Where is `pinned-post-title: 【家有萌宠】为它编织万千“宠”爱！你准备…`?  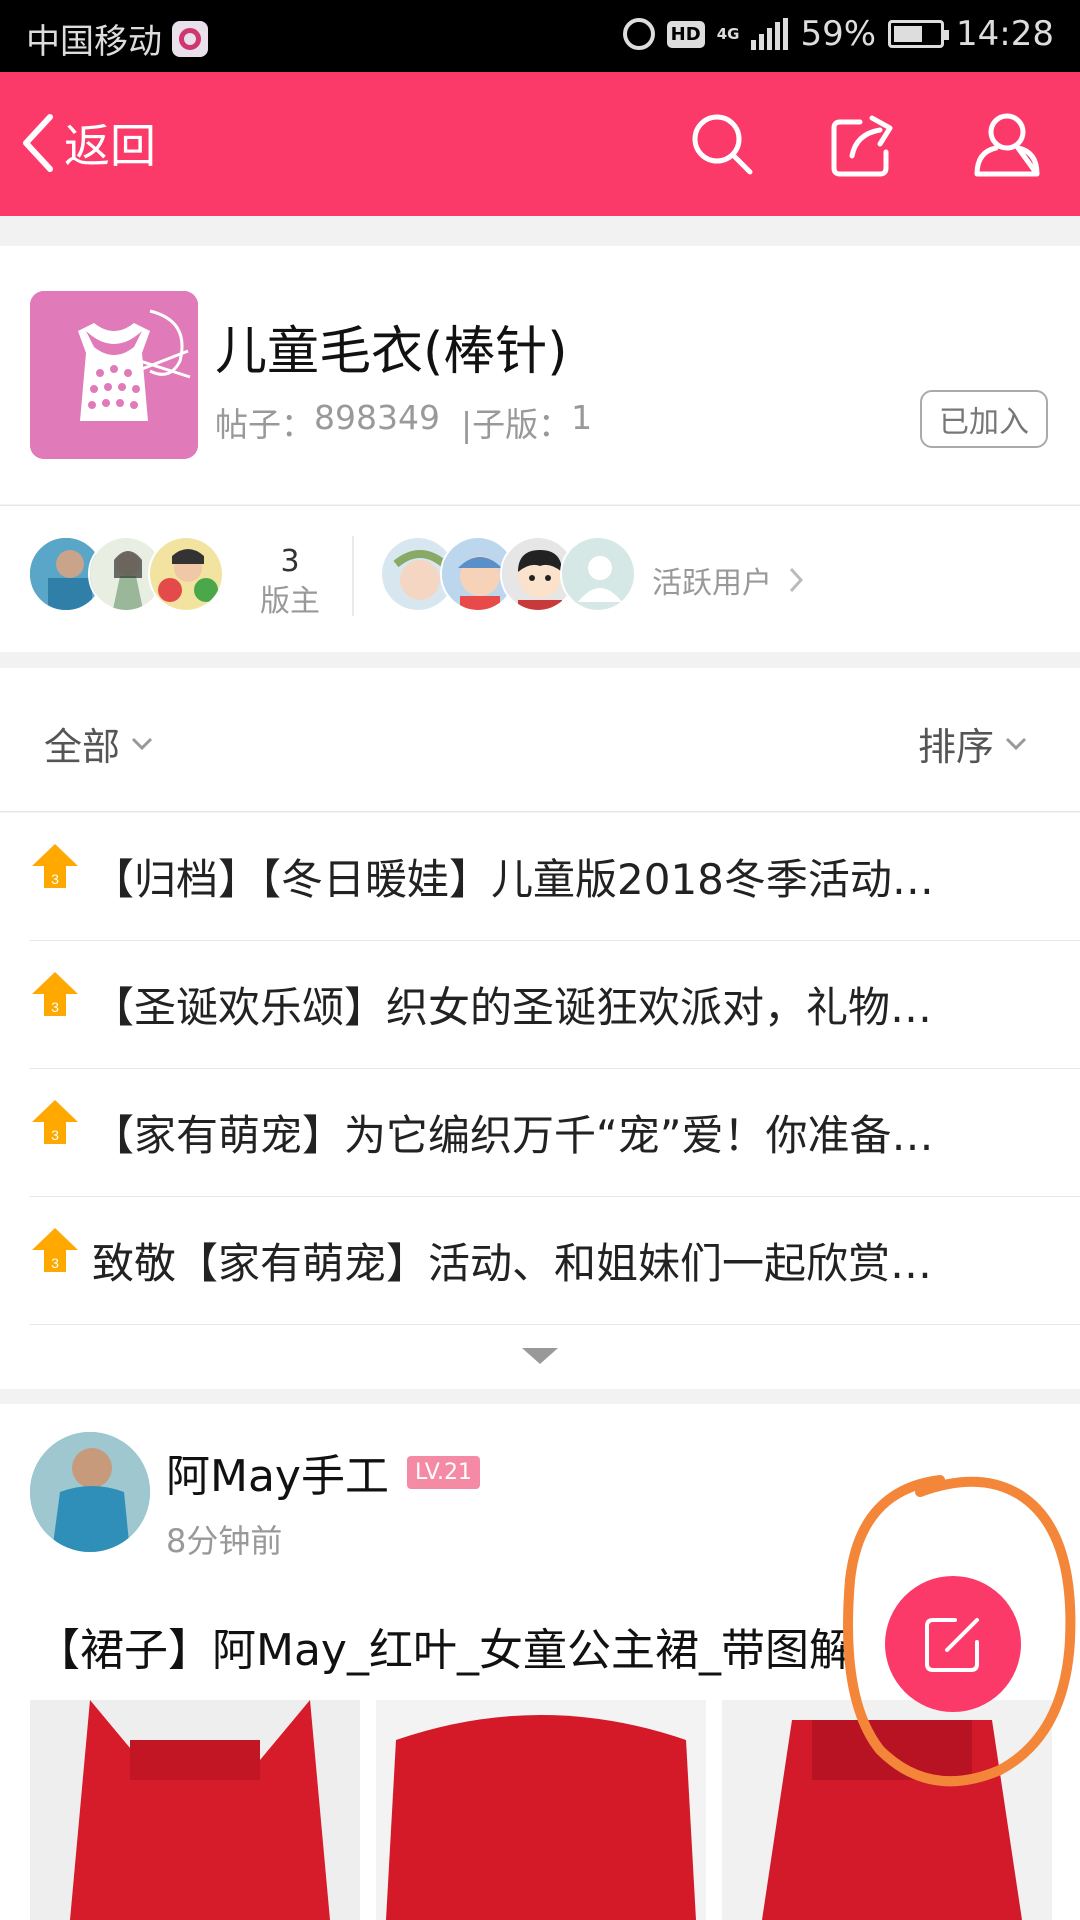 pinned-post-title: 【家有萌宠】为它编织万千“宠”爱！你准备… is located at coordinates (513, 1135).